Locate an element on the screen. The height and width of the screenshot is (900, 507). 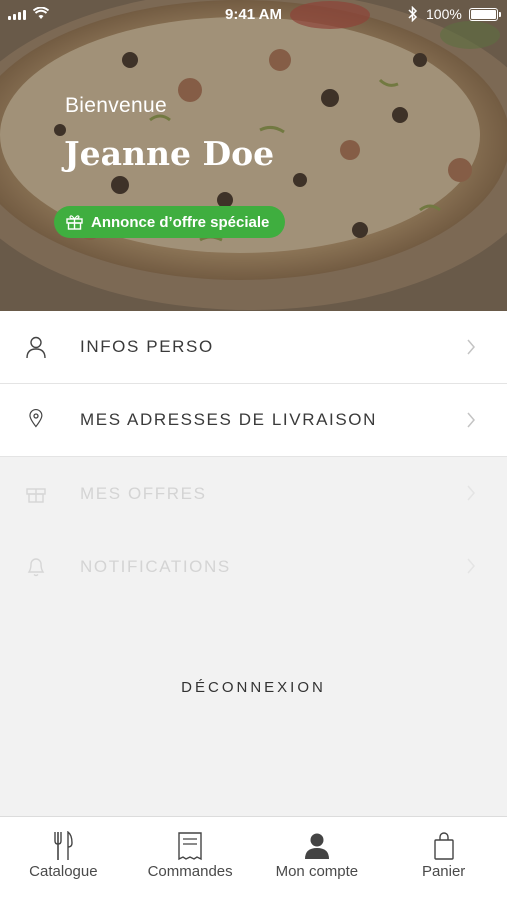
menu-item-label: NOTIFICATIONS is located at coordinates (155, 566).